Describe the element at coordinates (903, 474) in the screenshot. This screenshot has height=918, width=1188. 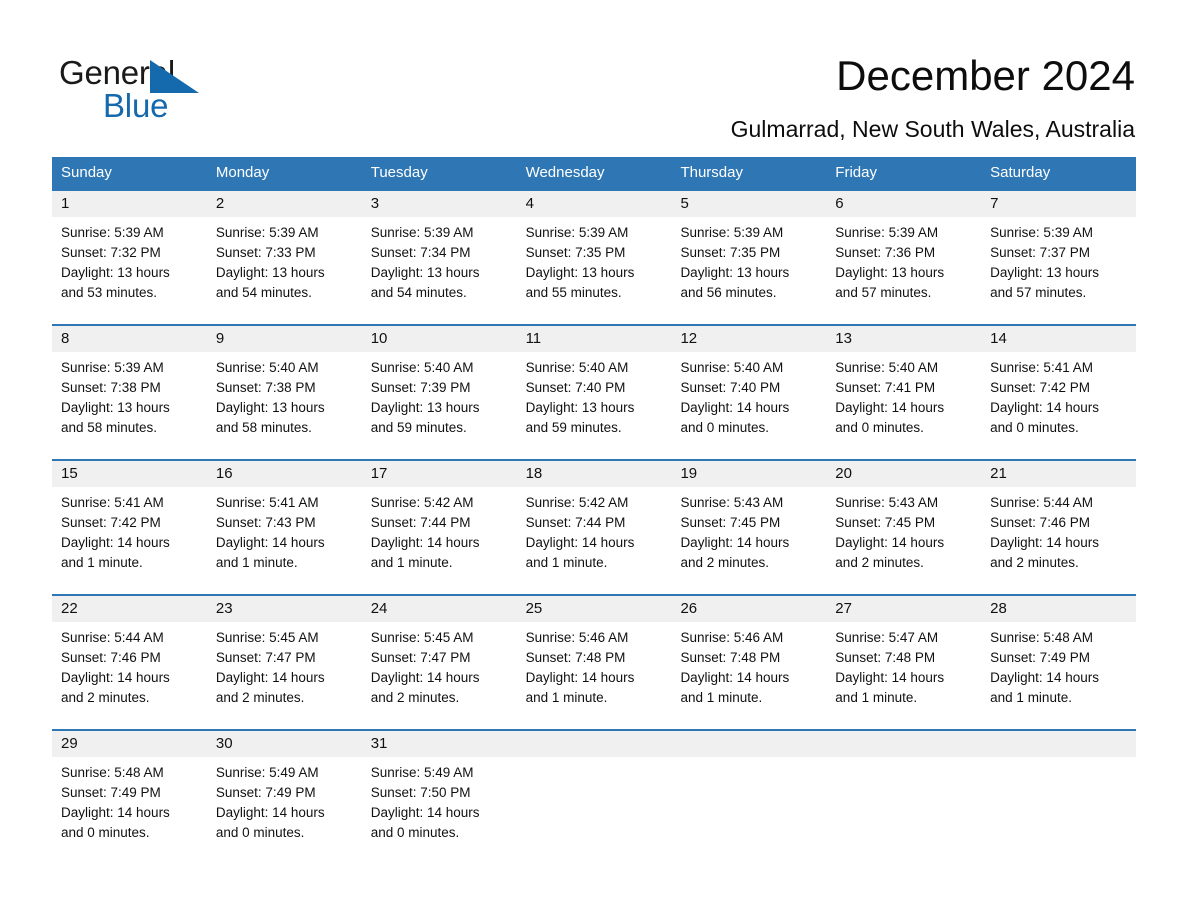
I see `day-number: 20` at that location.